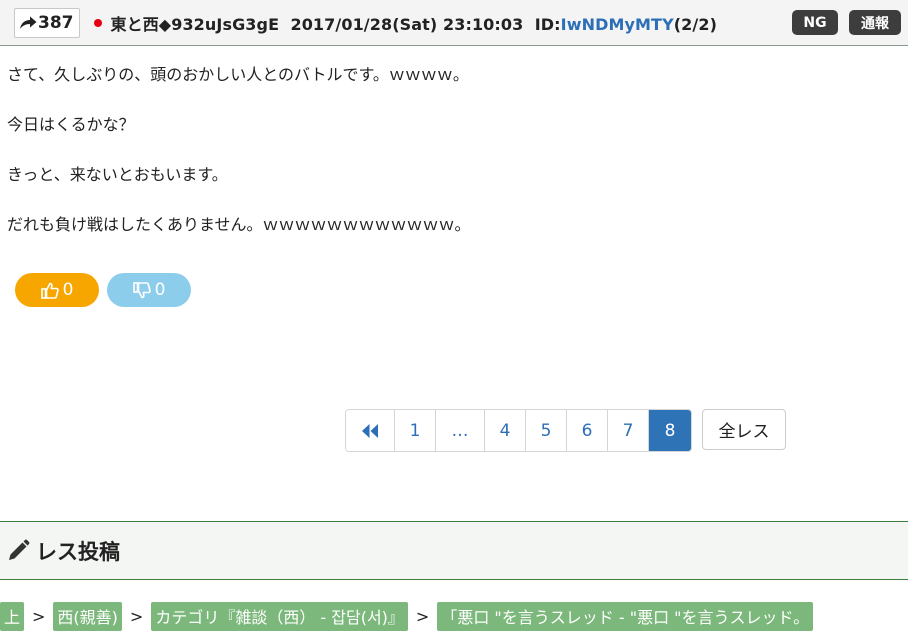  I want to click on first-page-button, so click(370, 430).